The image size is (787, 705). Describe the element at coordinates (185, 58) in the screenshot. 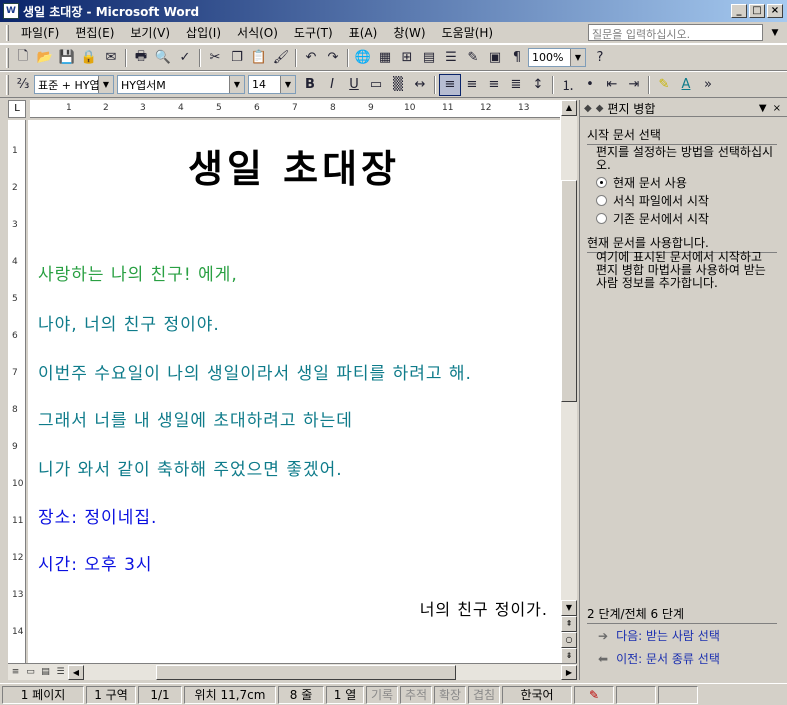

I see `spelling-icon: ✓` at that location.